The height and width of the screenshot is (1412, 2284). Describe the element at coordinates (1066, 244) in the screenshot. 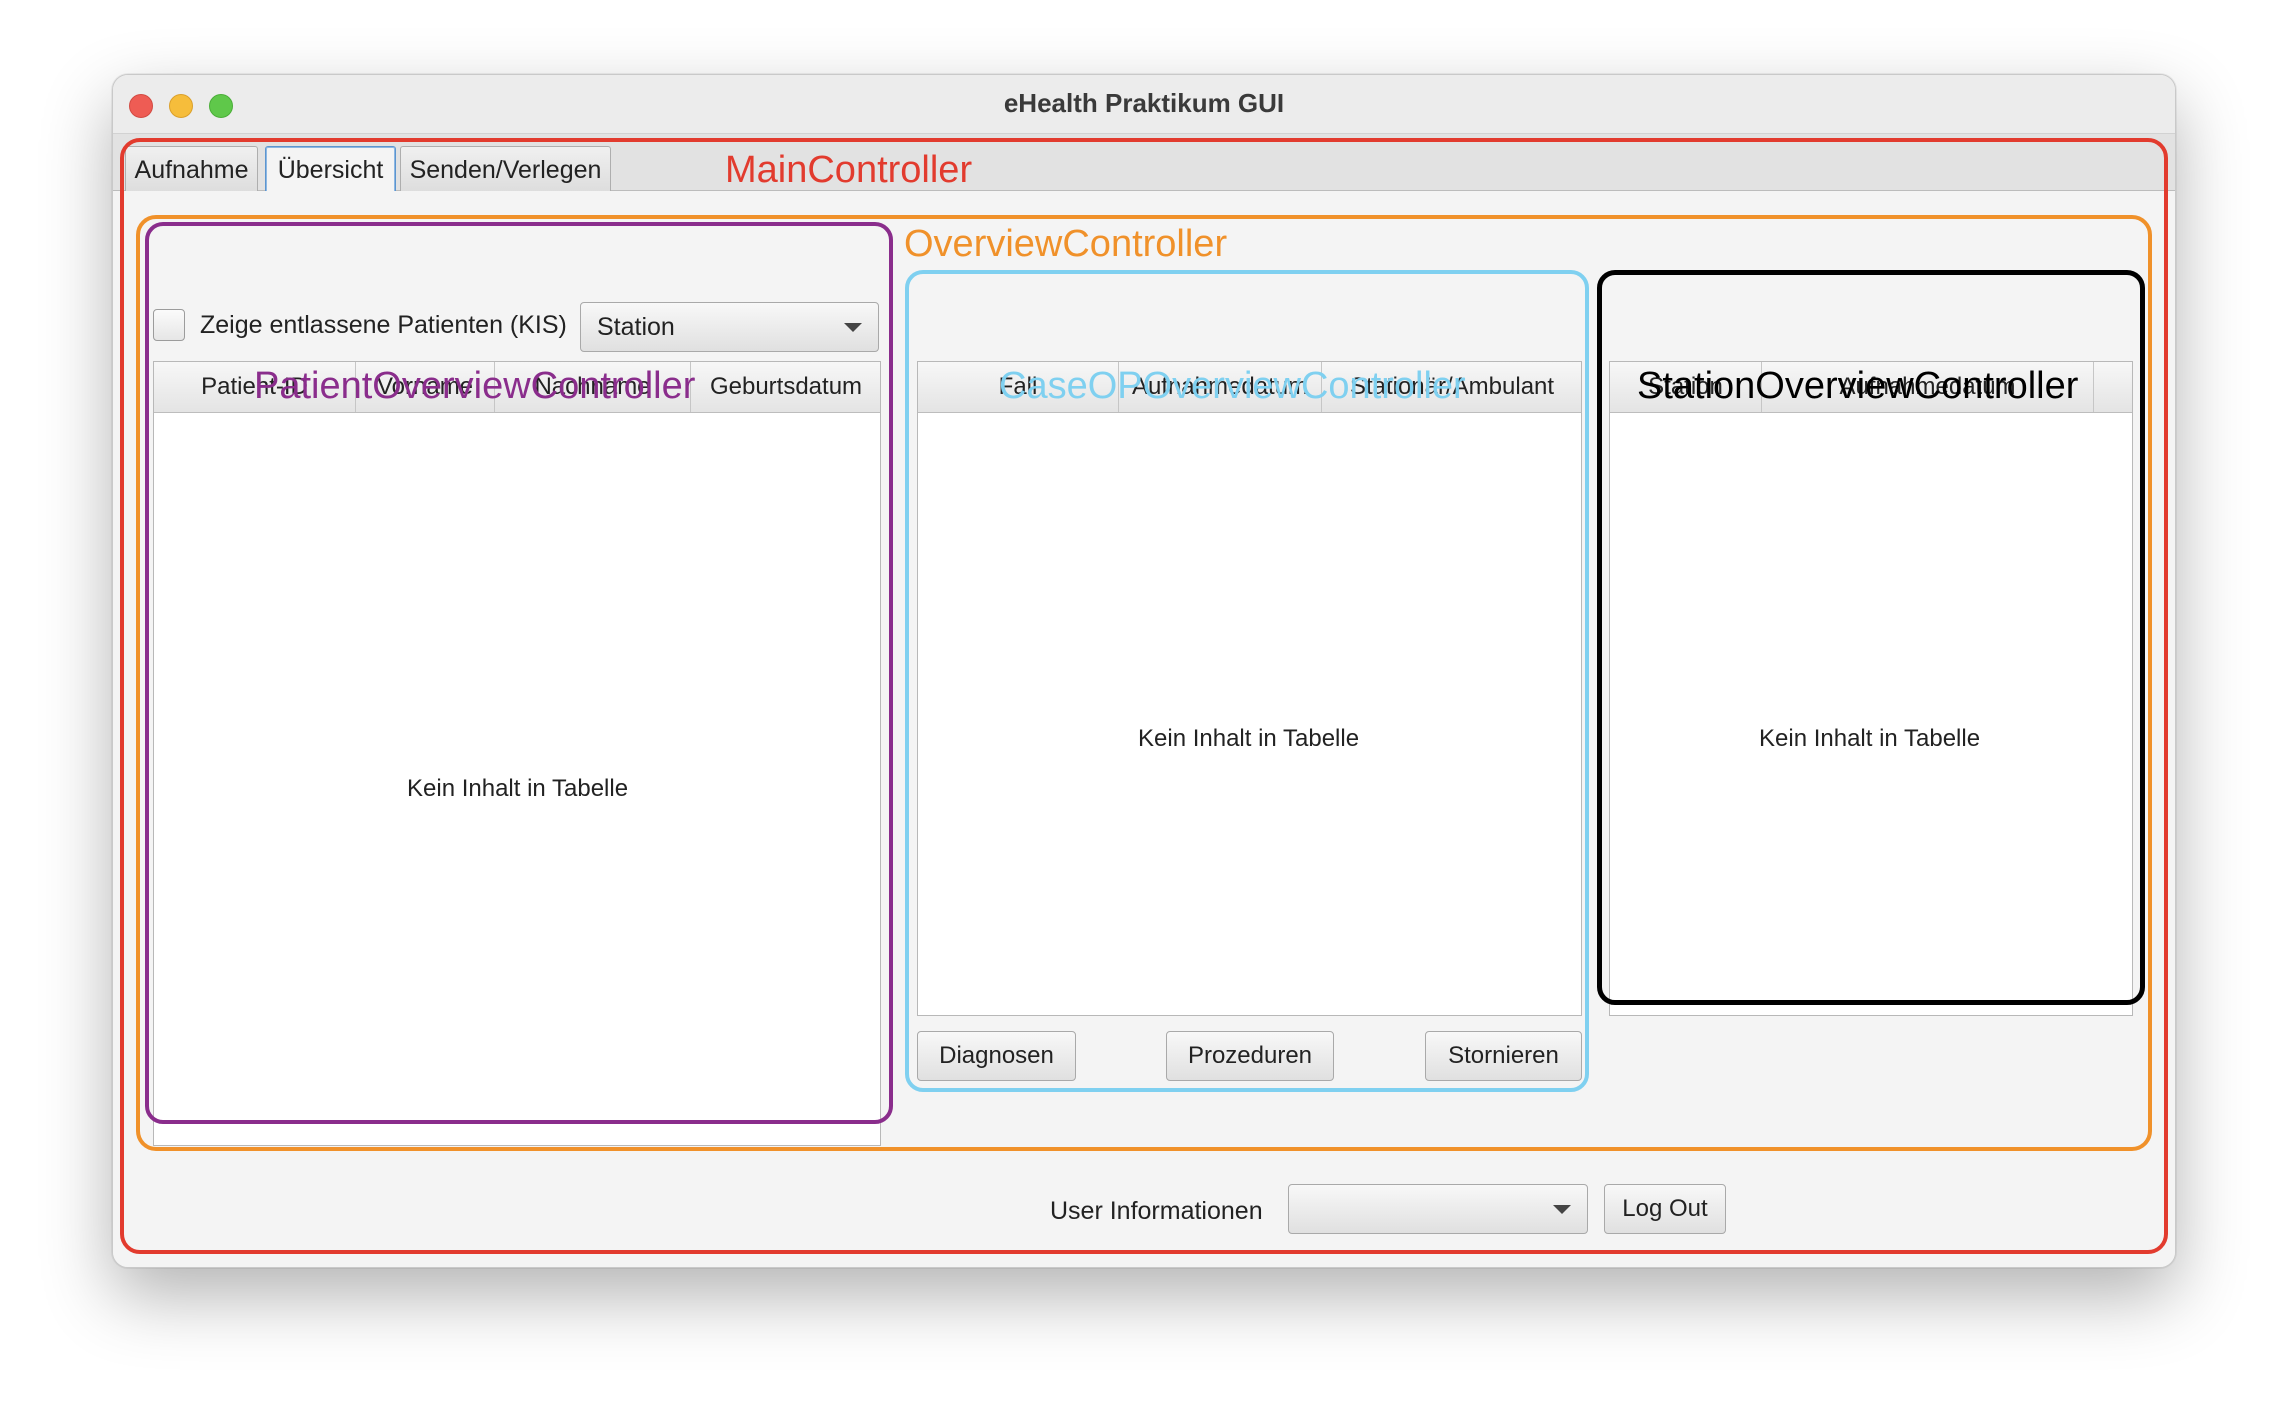

I see `overview-controller-label: OverviewController` at that location.